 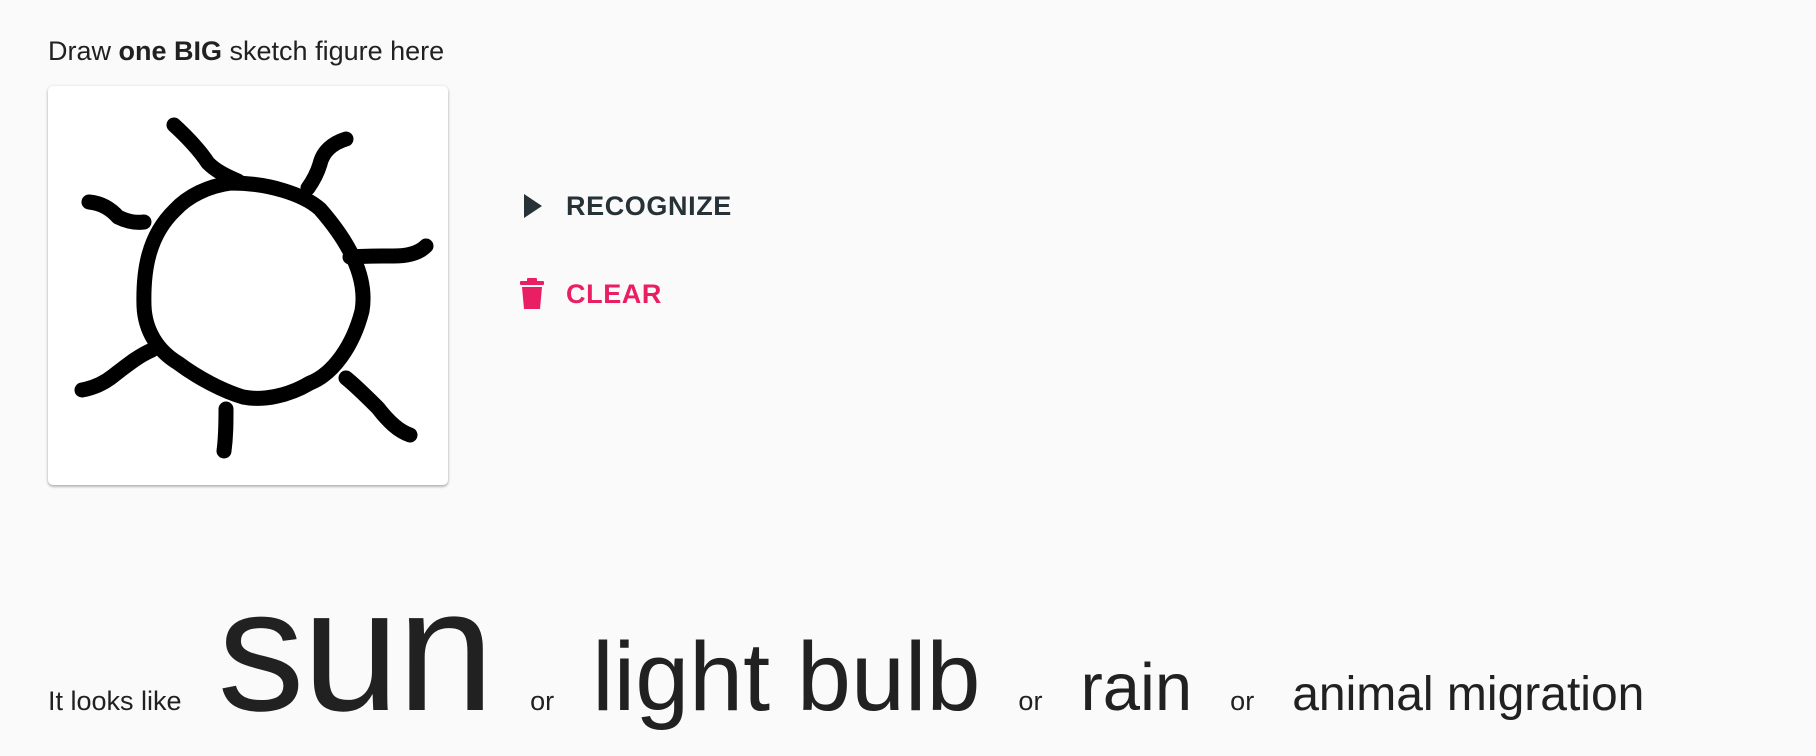 I want to click on recognize-button: RECOGNIZE, so click(x=625, y=206).